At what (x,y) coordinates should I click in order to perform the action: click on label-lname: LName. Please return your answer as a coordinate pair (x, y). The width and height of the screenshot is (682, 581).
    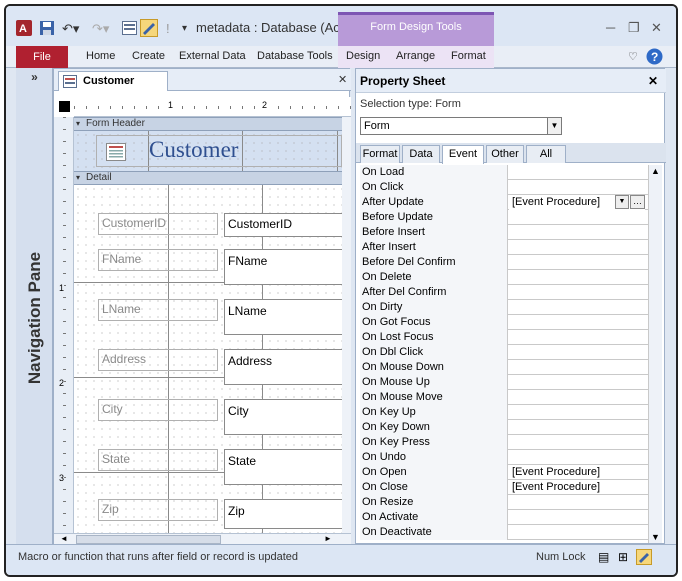
    Looking at the image, I should click on (158, 310).